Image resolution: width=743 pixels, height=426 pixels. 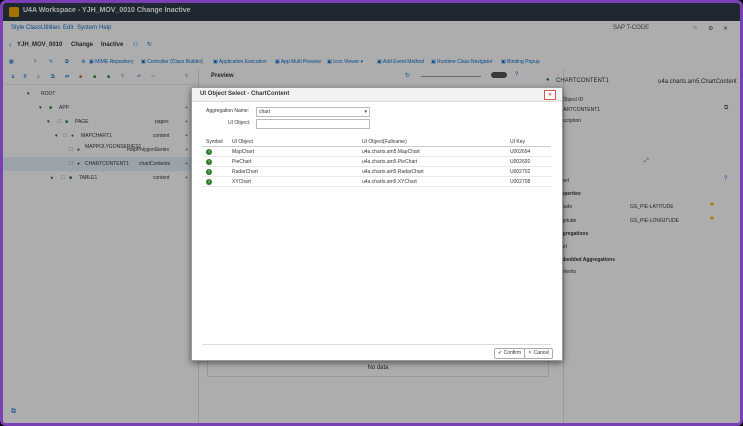 What do you see at coordinates (541, 353) in the screenshot?
I see `cancel-label: Cancel` at bounding box center [541, 353].